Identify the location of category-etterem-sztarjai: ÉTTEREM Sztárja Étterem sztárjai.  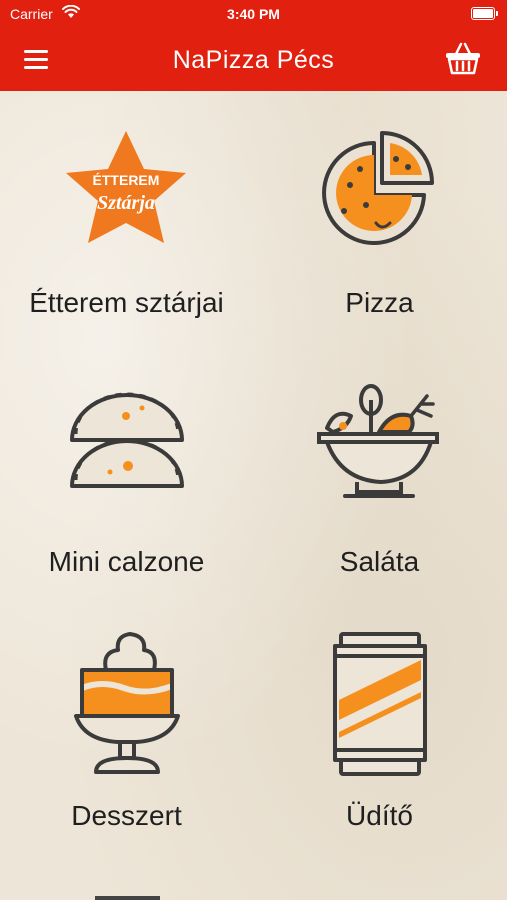
(126, 218).